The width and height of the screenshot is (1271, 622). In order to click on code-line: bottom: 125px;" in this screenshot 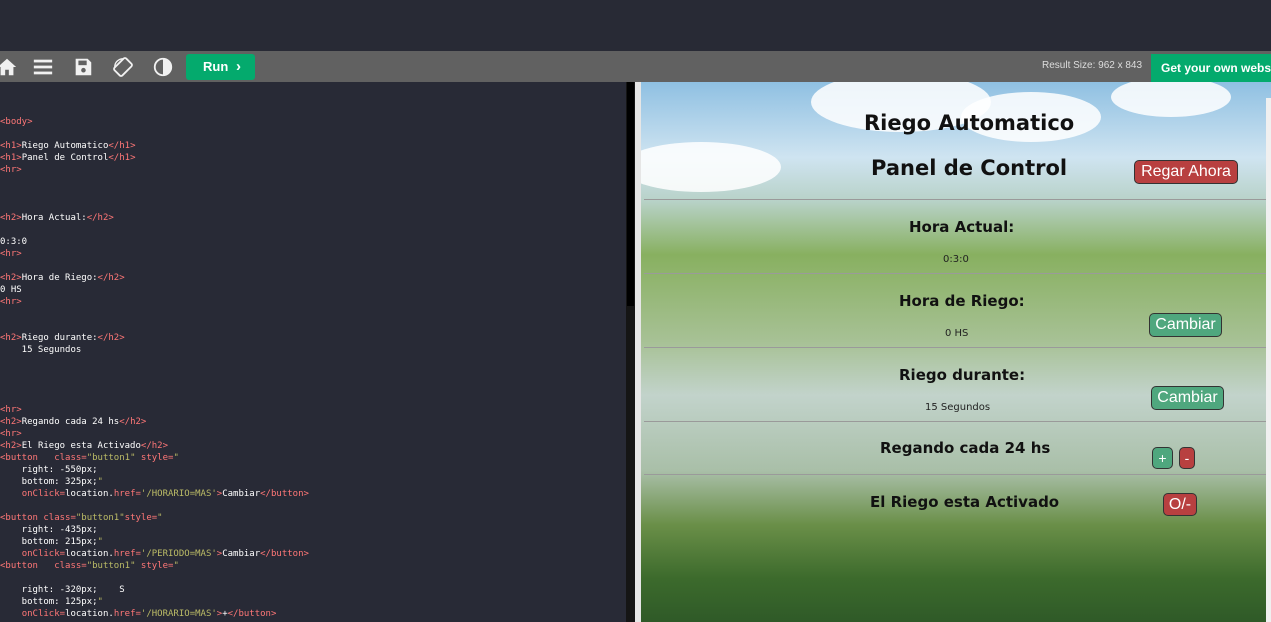, I will do `click(51, 602)`.